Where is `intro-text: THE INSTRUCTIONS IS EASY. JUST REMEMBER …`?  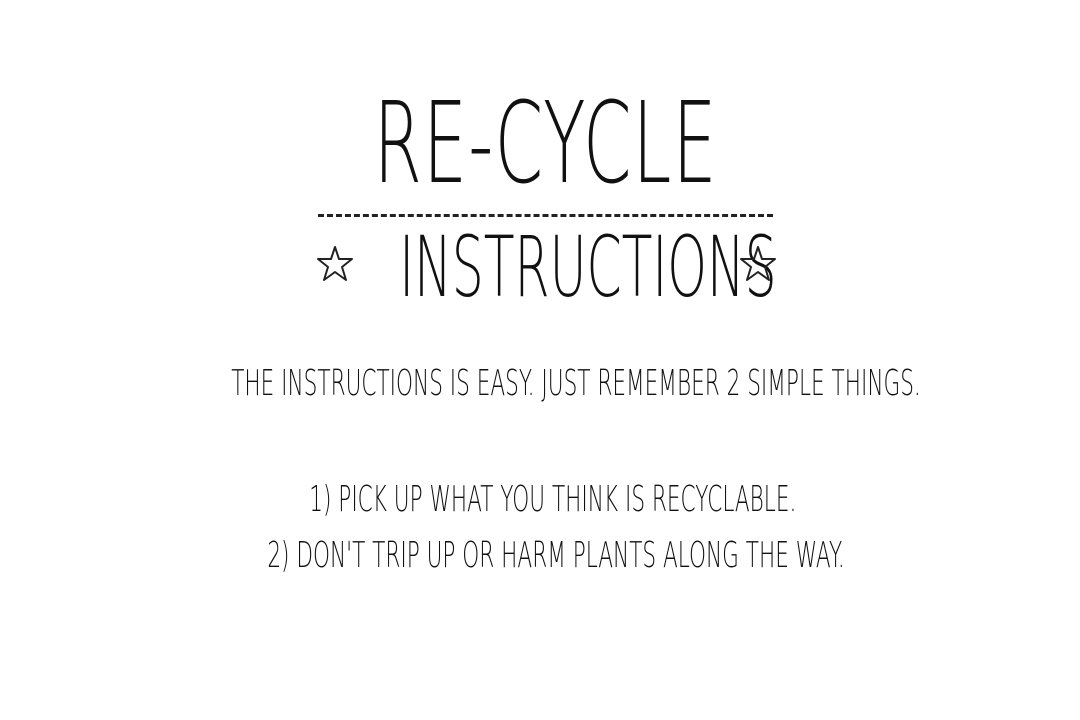 intro-text: THE INSTRUCTIONS IS EASY. JUST REMEMBER … is located at coordinates (576, 383).